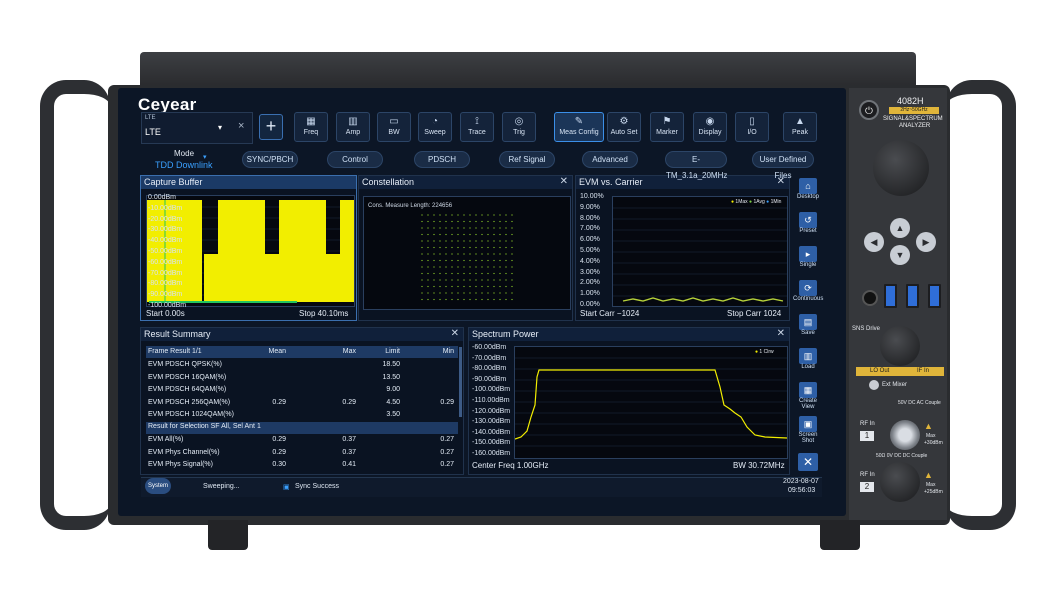  I want to click on sns-connector, so click(900, 346).